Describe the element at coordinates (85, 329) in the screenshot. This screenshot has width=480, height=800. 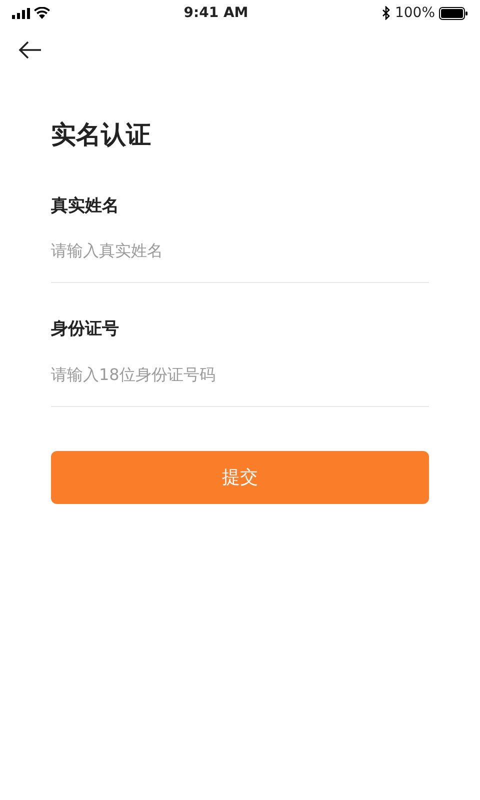
I see `field-label: 身份证号` at that location.